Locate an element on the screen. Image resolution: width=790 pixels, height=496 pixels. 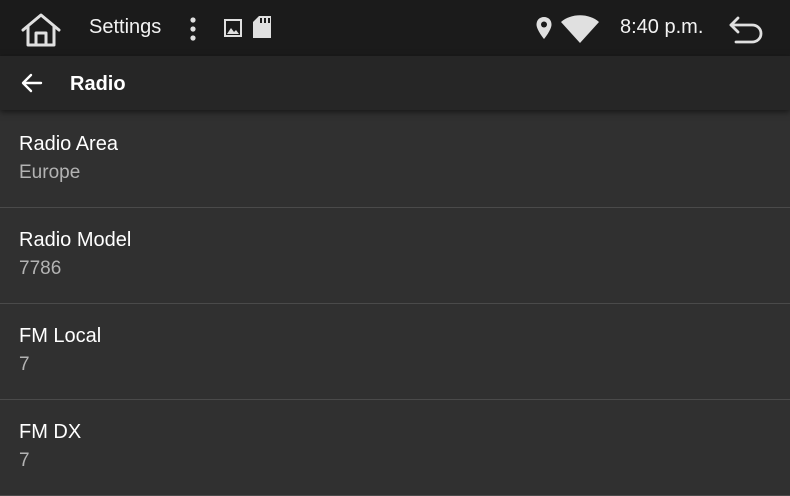
setting-title: Radio Area is located at coordinates (68, 144).